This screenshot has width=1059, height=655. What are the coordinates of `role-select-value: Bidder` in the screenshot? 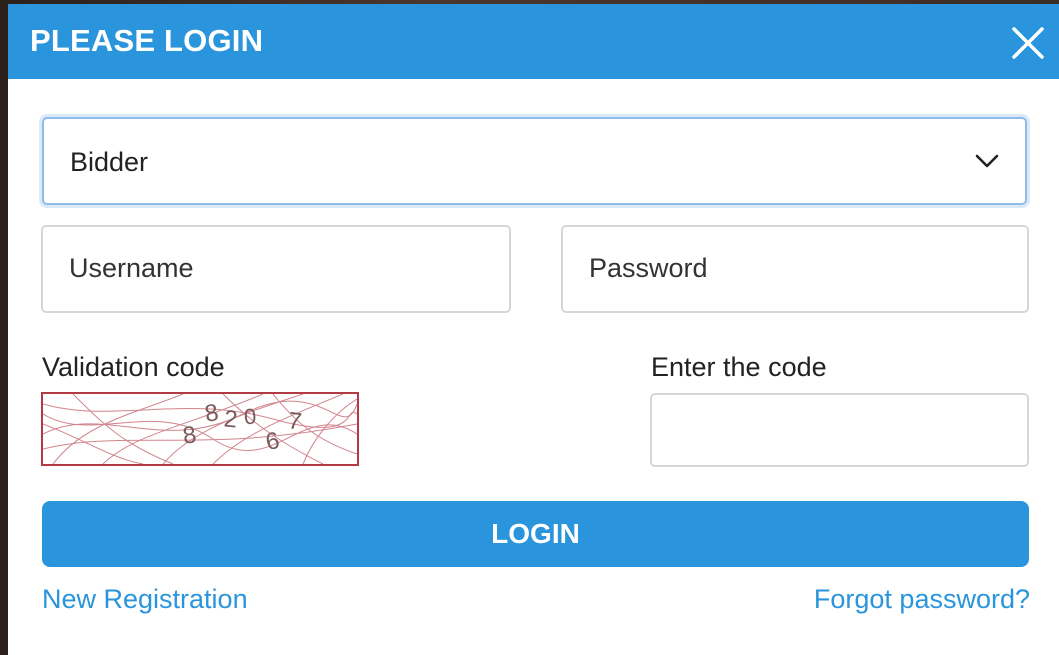 It's located at (109, 162).